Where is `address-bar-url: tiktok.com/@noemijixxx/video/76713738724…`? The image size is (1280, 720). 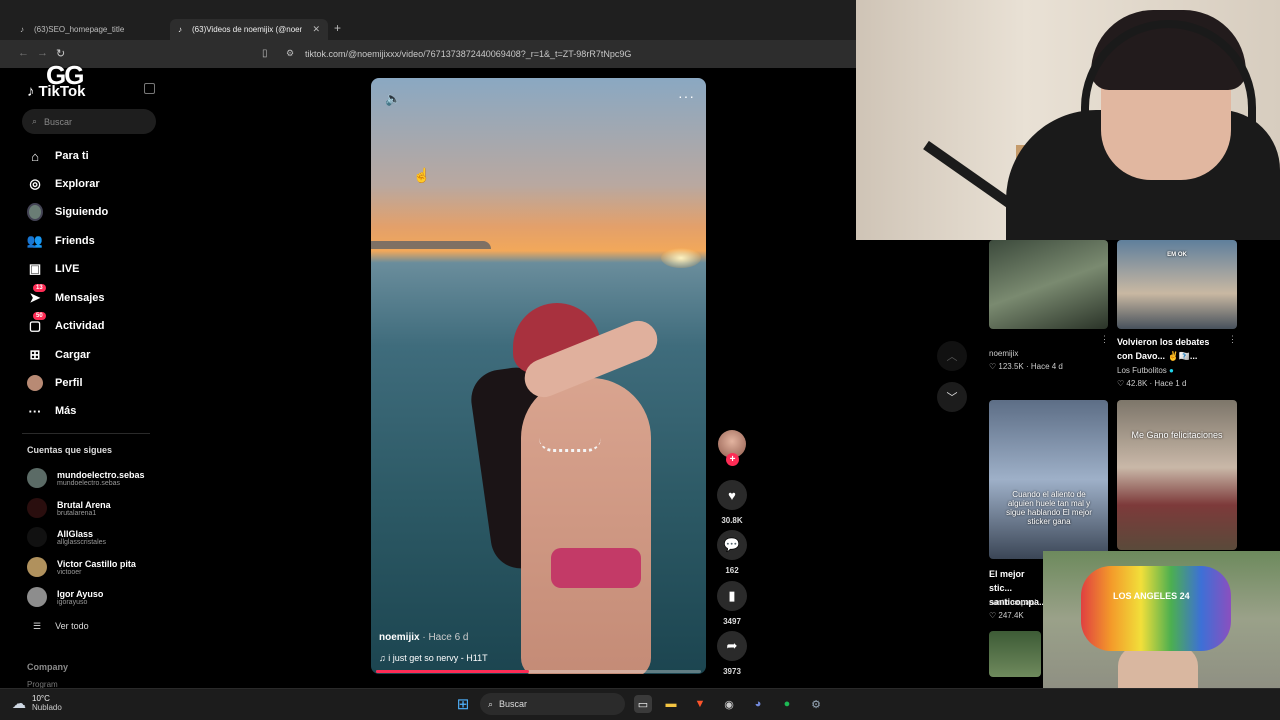 address-bar-url: tiktok.com/@noemijixxx/video/76713738724… is located at coordinates (468, 54).